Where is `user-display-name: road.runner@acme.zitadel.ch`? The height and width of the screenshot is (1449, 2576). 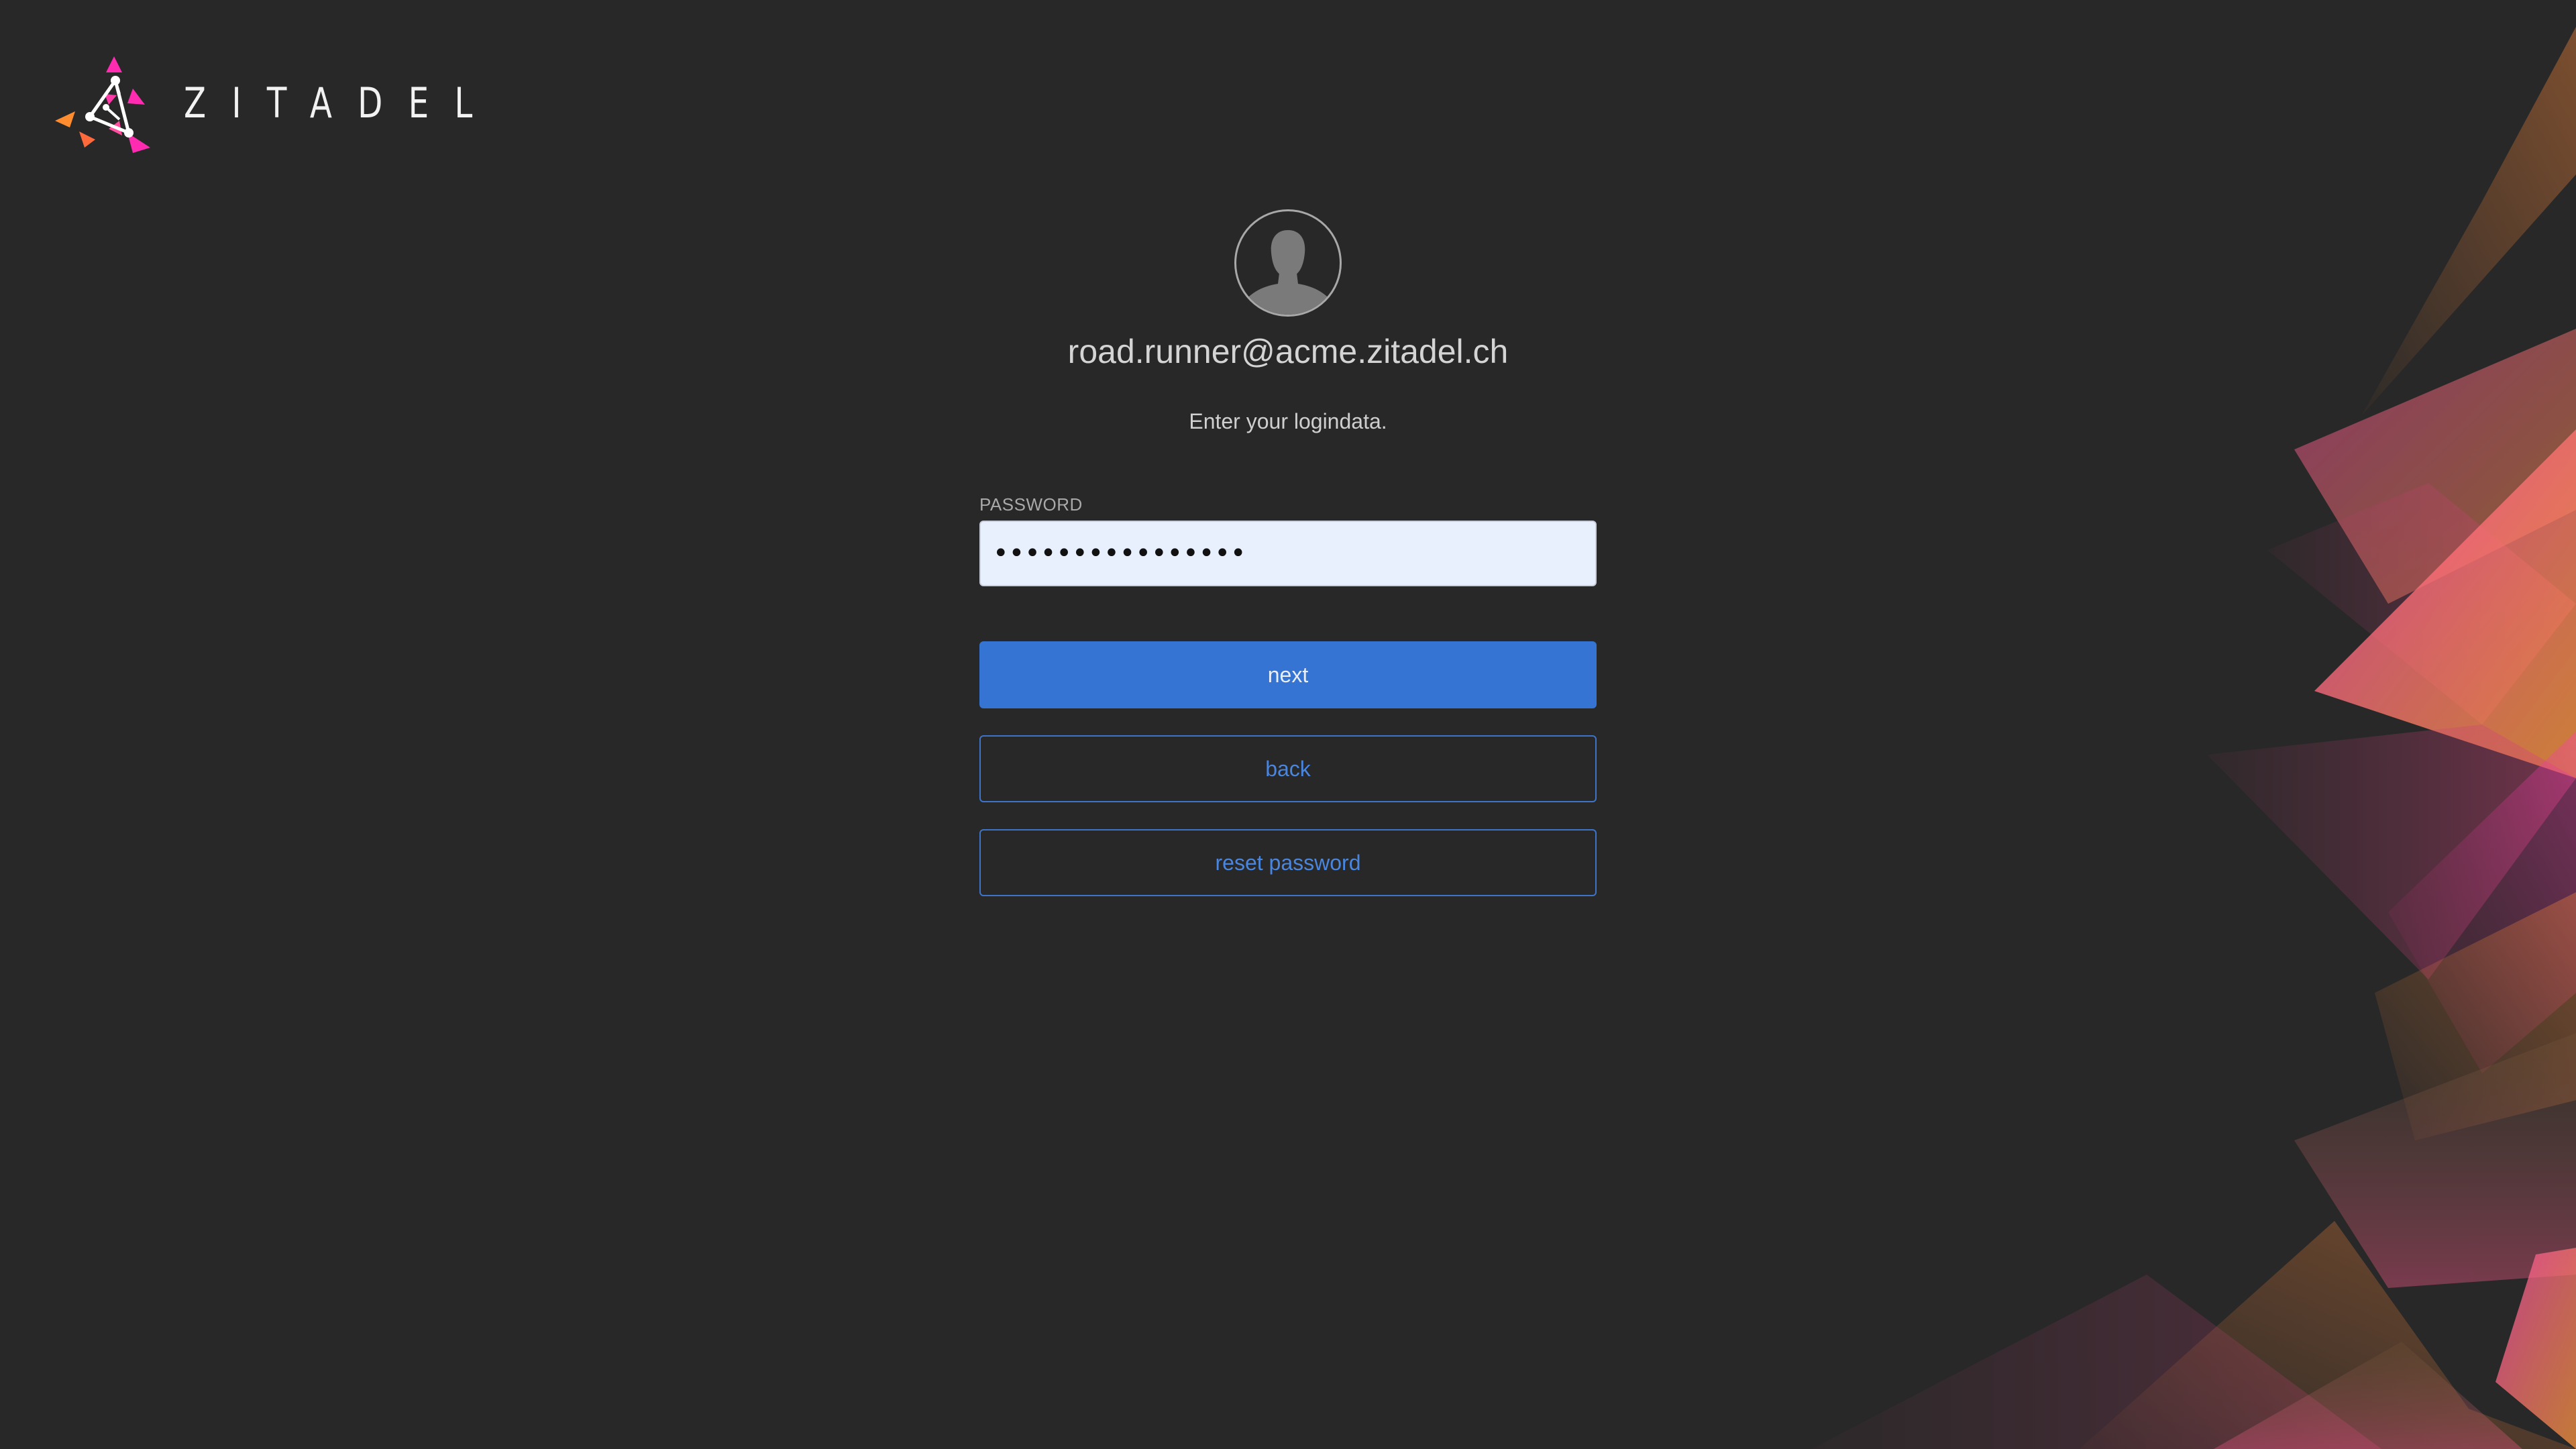
user-display-name: road.runner@acme.zitadel.ch is located at coordinates (1288, 351).